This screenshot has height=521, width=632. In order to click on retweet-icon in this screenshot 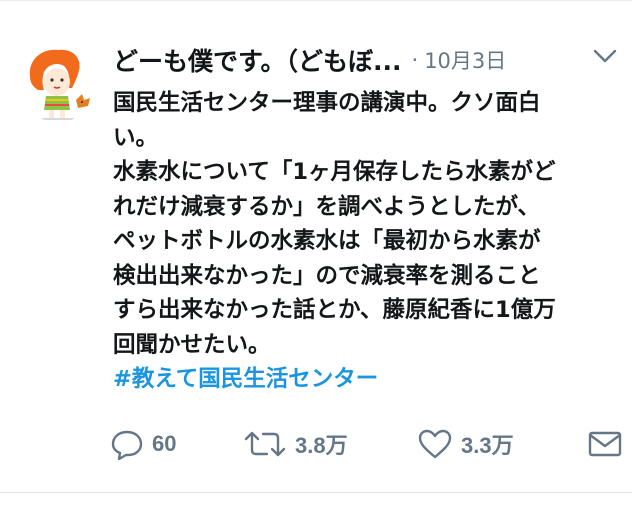, I will do `click(265, 444)`.